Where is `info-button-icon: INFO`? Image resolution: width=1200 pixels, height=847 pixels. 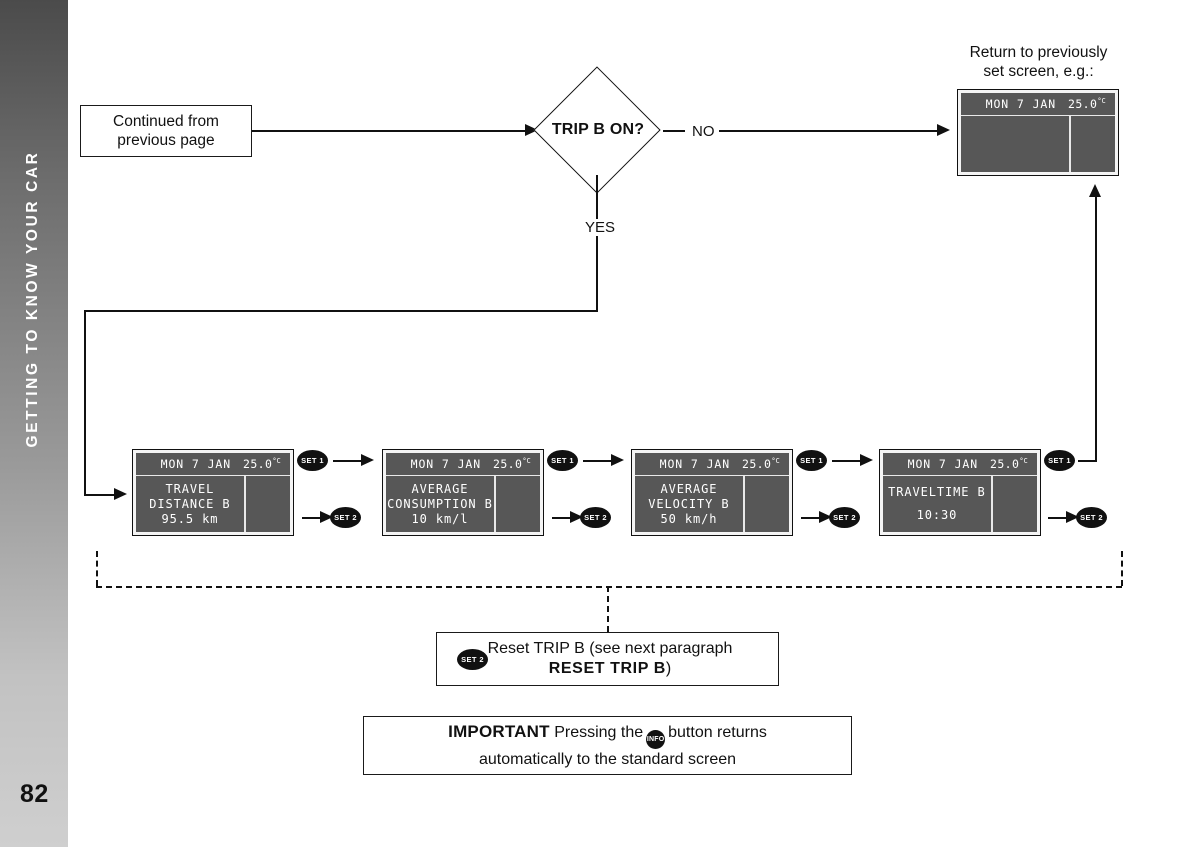
info-button-icon: INFO is located at coordinates (656, 739).